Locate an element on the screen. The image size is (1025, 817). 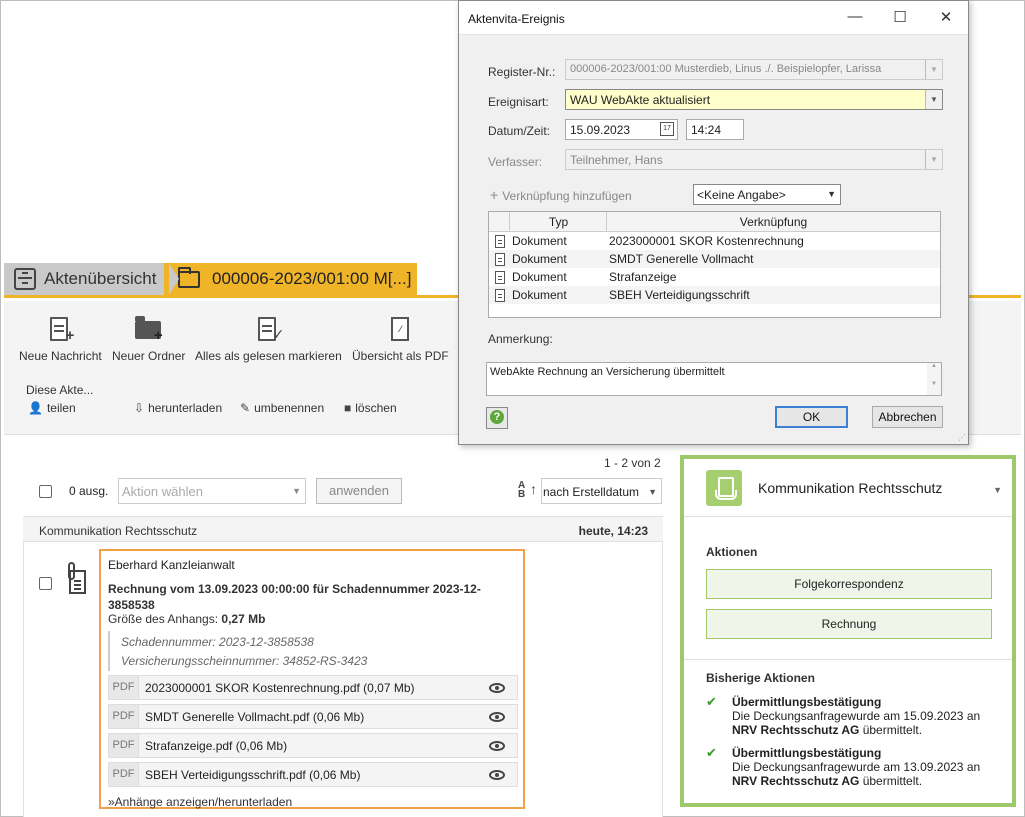
selection-row: 0 ausg. is located at coordinates (73, 491).